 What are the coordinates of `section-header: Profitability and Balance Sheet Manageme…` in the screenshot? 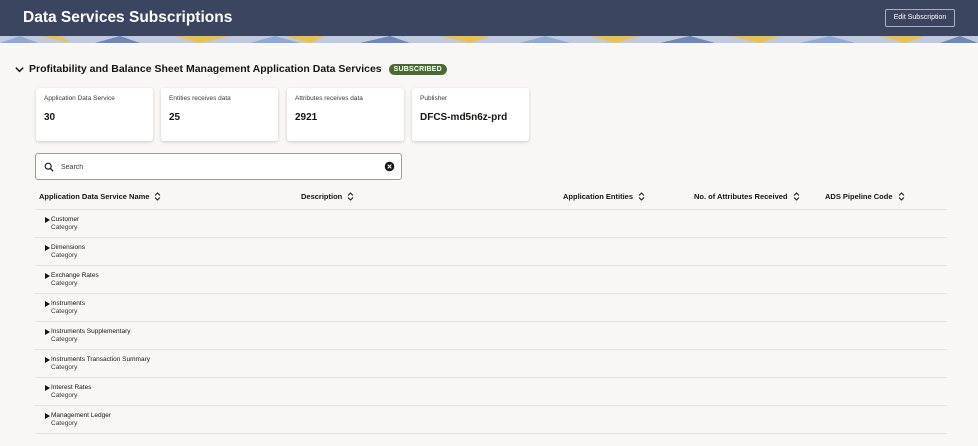 It's located at (230, 69).